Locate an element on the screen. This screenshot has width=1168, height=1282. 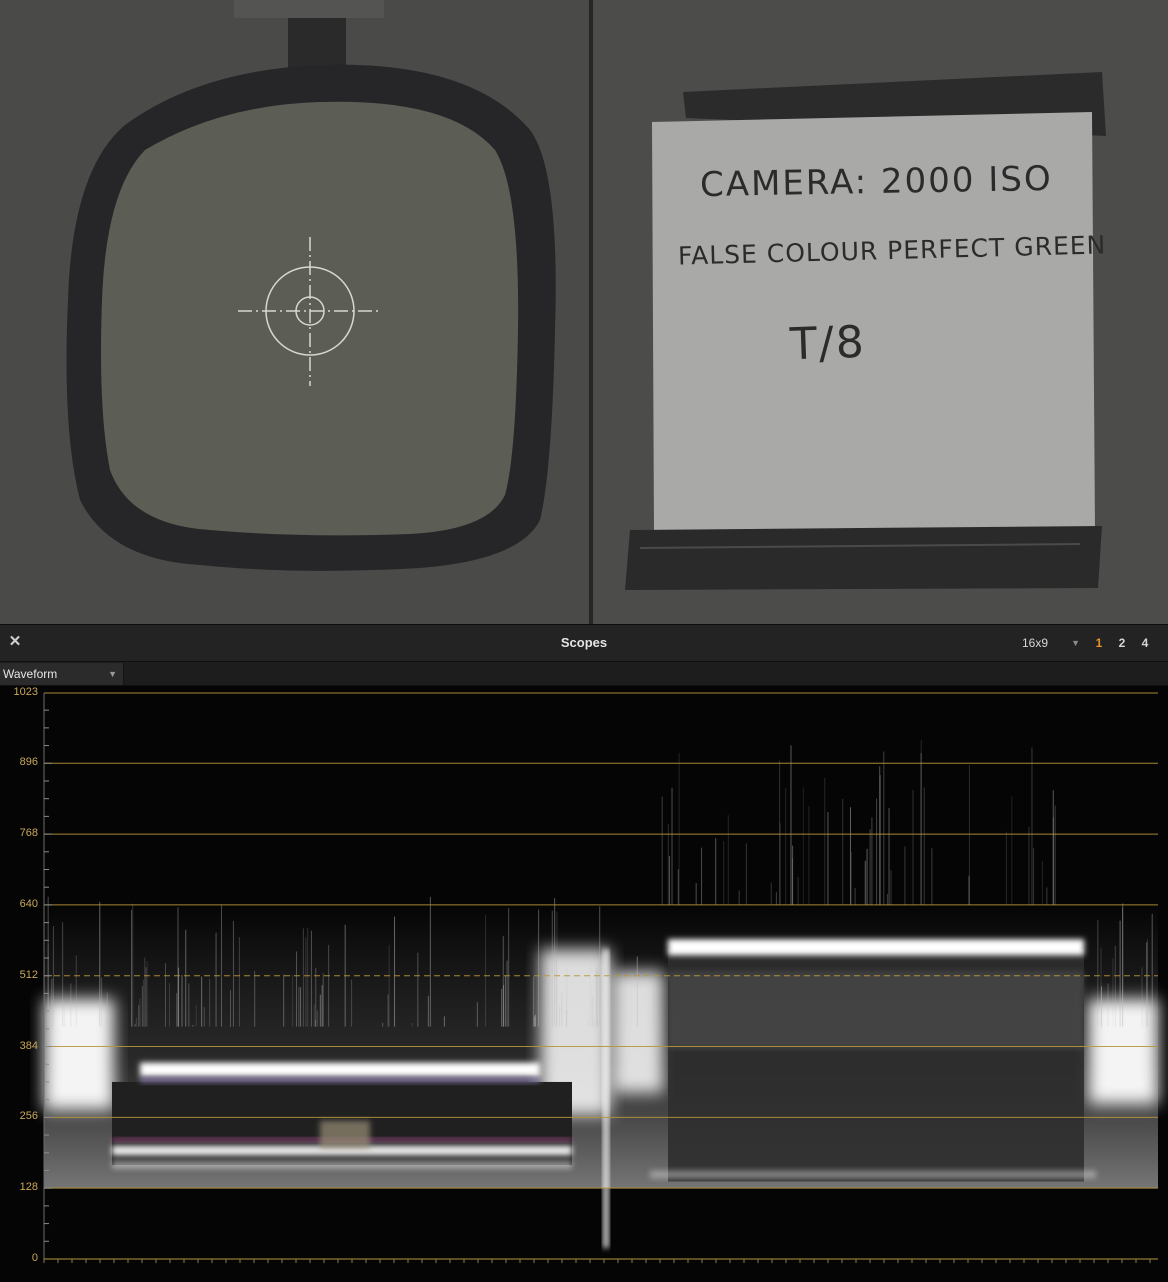
waveform-white-card-haze is located at coordinates (876, 1010).